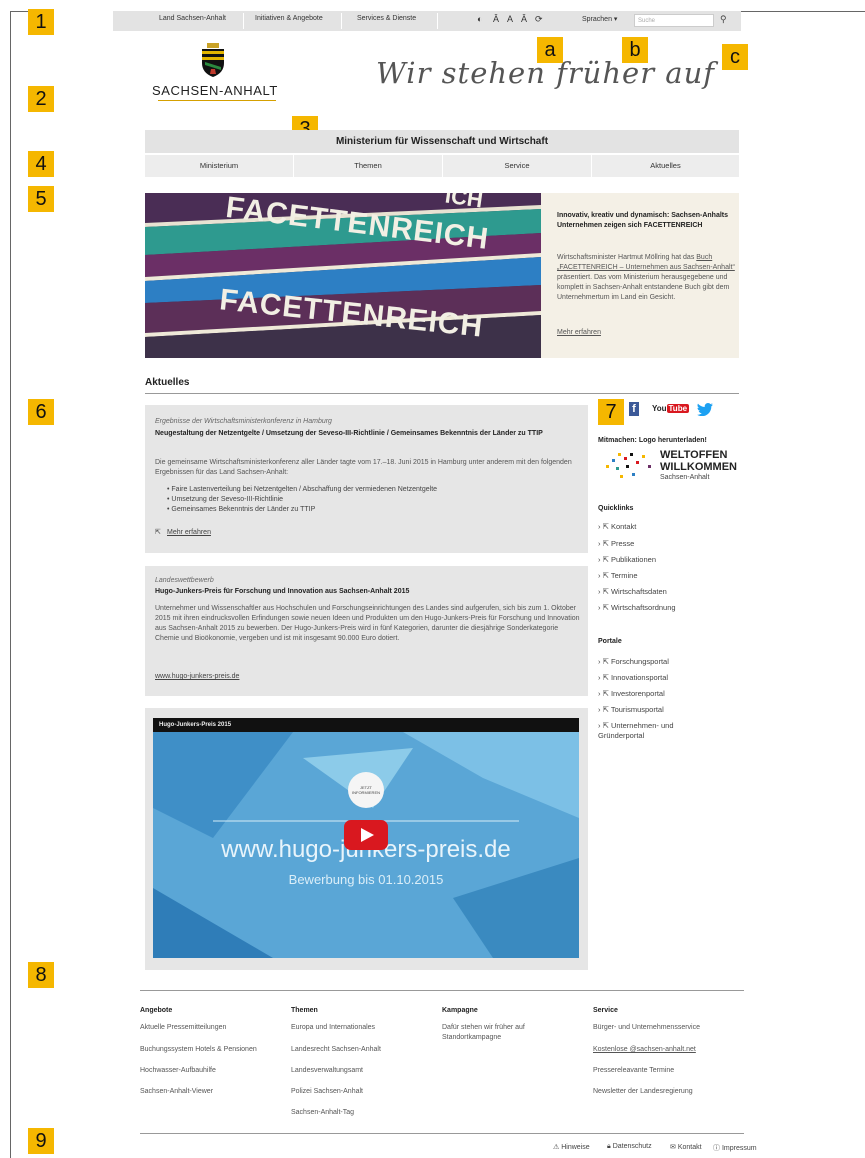 This screenshot has height=1158, width=865. Describe the element at coordinates (638, 591) in the screenshot. I see `quicklink-label: Wirtschaftsdaten` at that location.